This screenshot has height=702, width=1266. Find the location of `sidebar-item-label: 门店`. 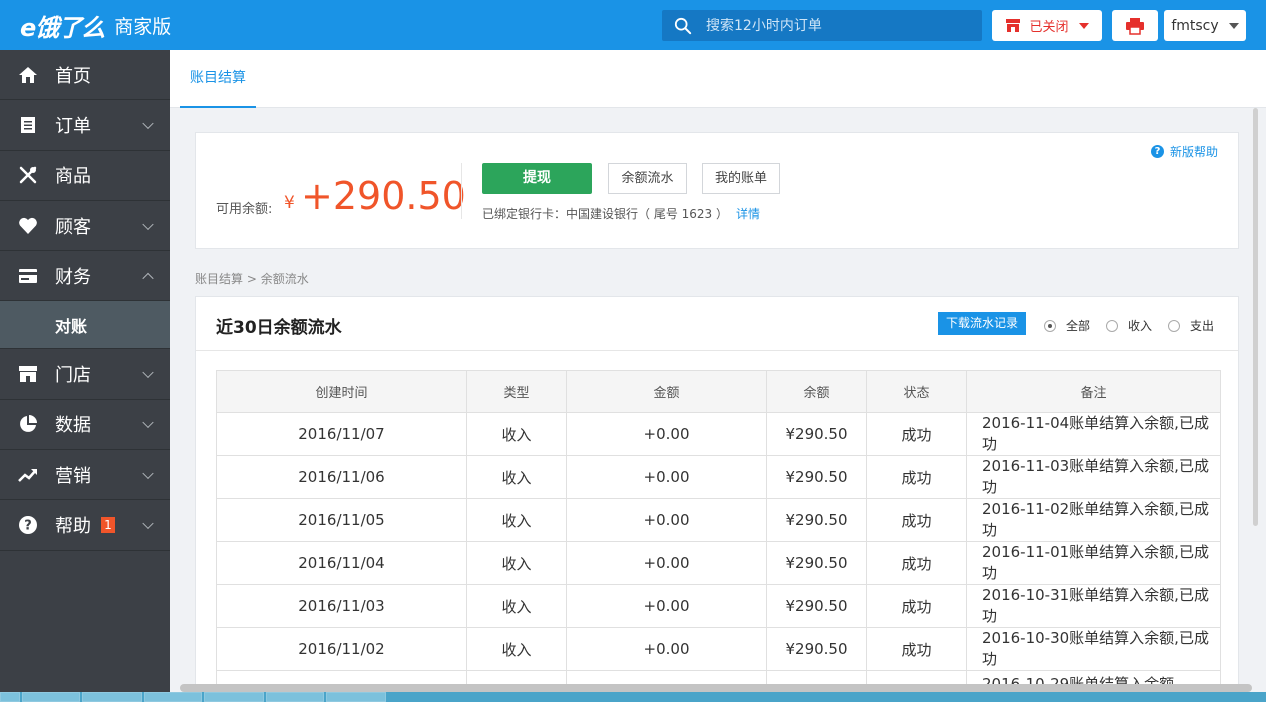

sidebar-item-label: 门店 is located at coordinates (73, 376).